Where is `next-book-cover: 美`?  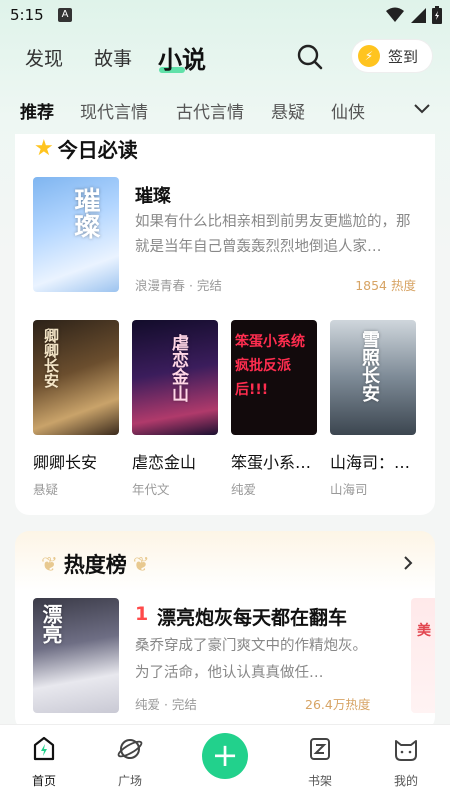
next-book-cover: 美 is located at coordinates (423, 655).